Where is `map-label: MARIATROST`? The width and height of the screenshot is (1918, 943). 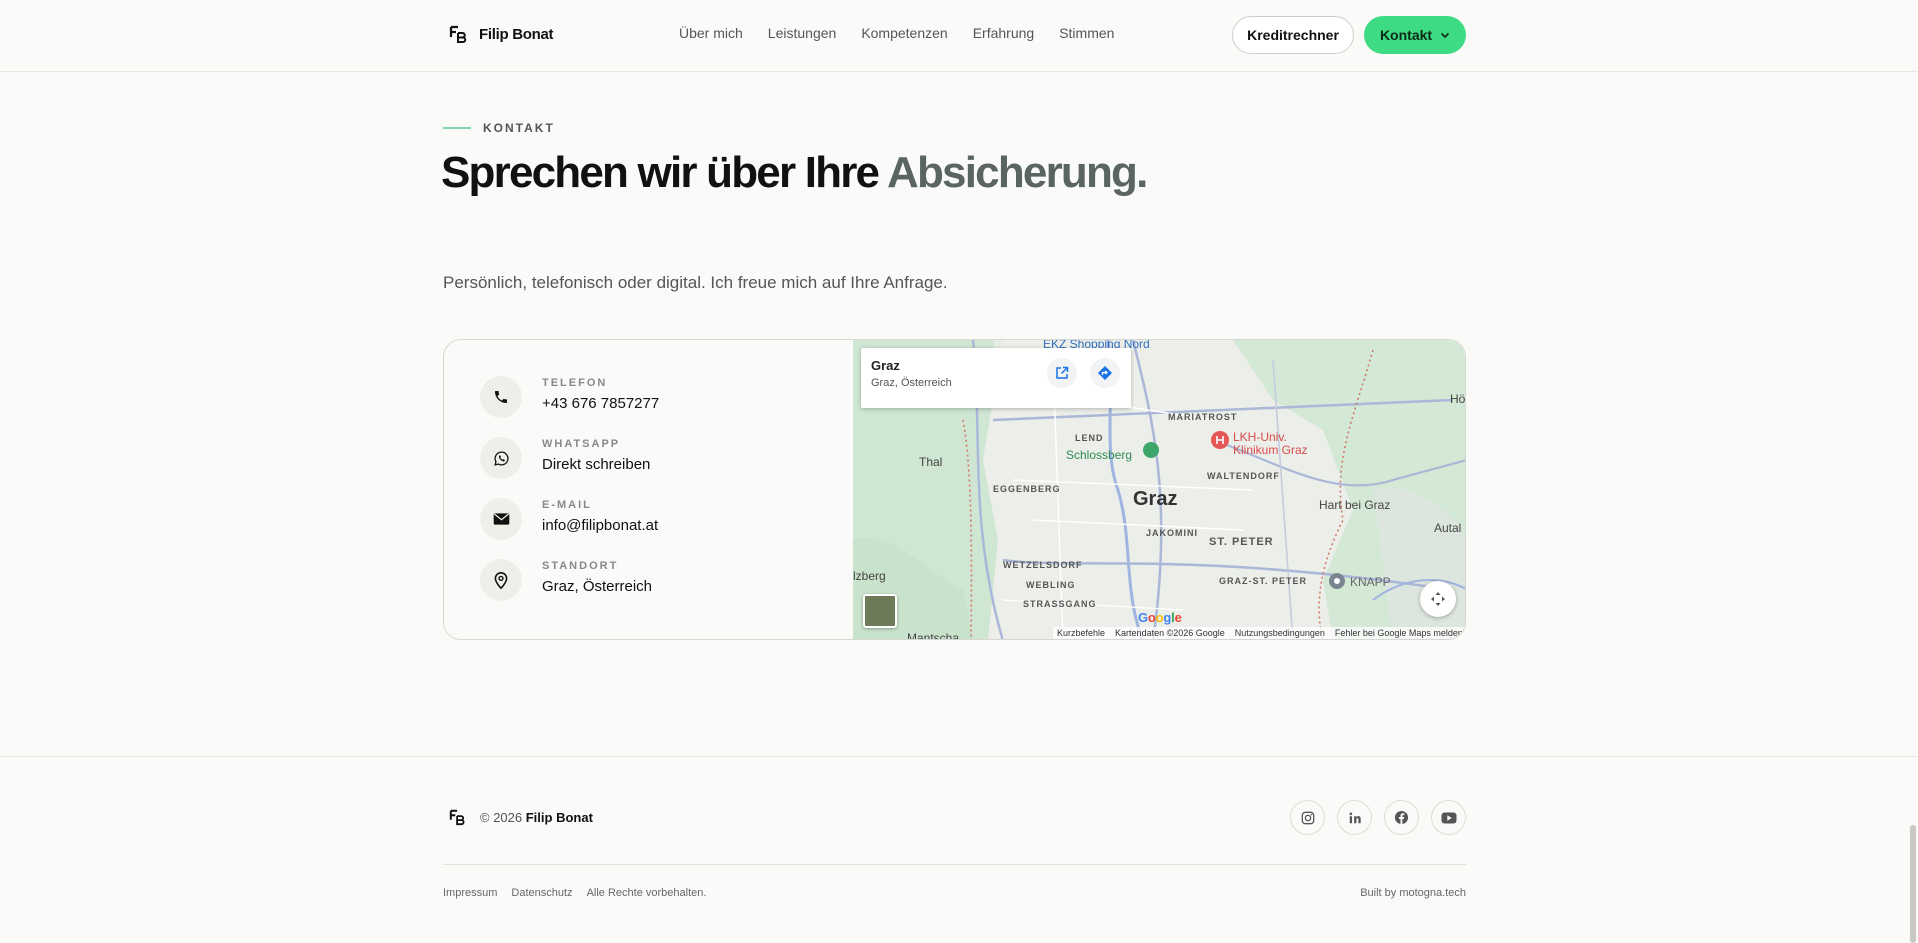 map-label: MARIATROST is located at coordinates (1203, 417).